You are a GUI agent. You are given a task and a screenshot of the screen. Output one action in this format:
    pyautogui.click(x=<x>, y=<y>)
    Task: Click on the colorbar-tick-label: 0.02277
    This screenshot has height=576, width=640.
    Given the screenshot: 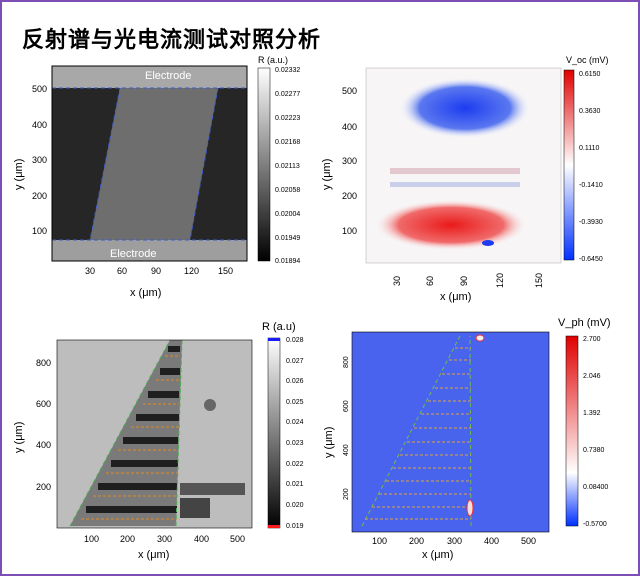 What is the action you would take?
    pyautogui.click(x=287, y=94)
    